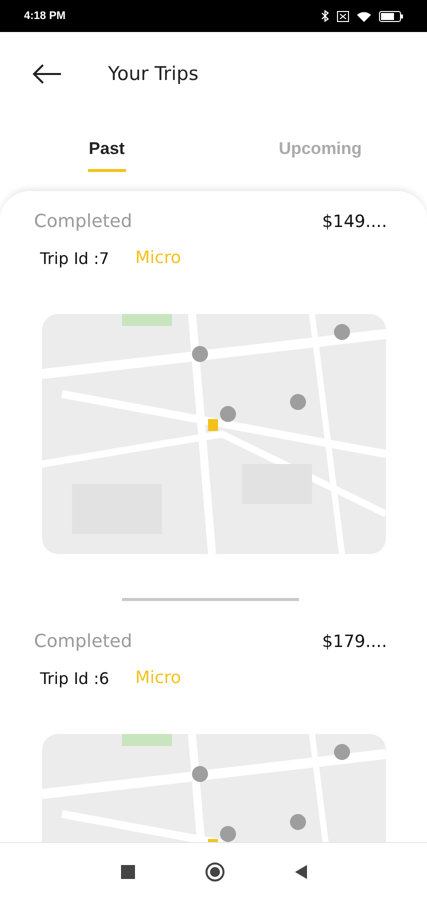  I want to click on triangle-icon, so click(300, 871).